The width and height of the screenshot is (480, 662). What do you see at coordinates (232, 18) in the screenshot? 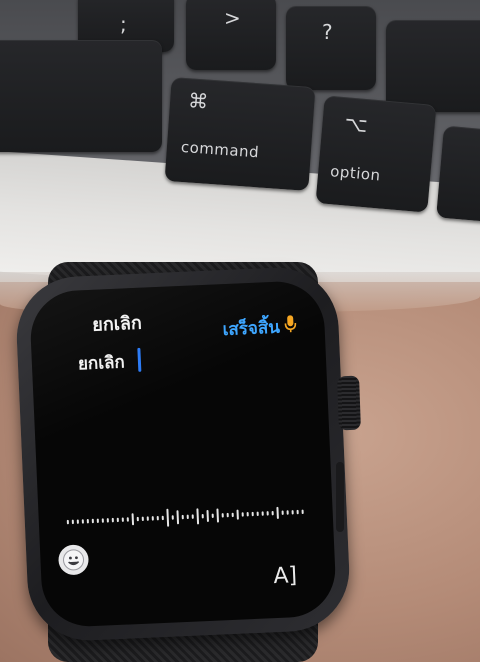
I see `key-period-glyph: >` at bounding box center [232, 18].